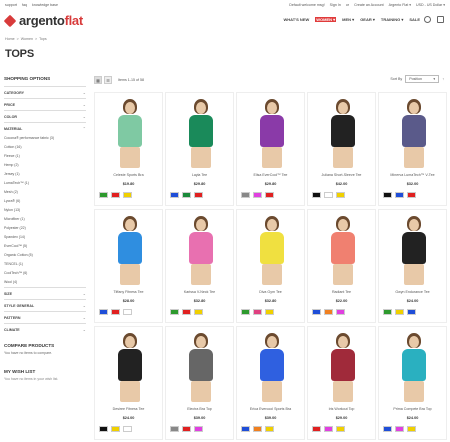 The image size is (450, 442). I want to click on product-card: Karissa V-Neck Tee $32.80, so click(199, 266).